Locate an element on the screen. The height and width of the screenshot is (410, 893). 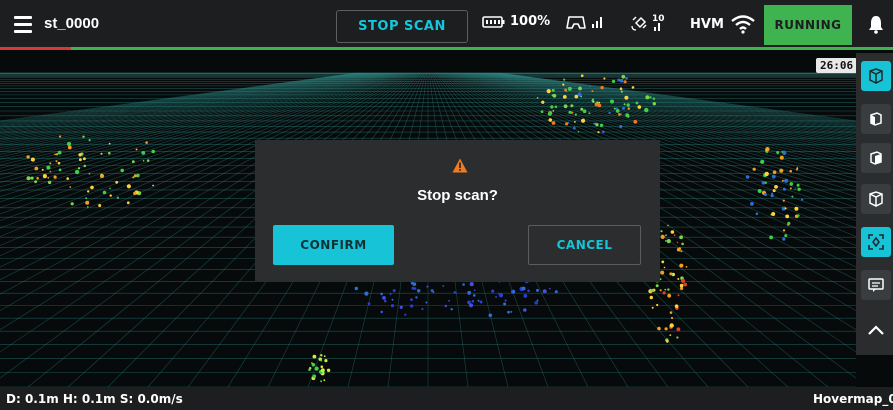
confirm-button: CONFIRM is located at coordinates (333, 245).